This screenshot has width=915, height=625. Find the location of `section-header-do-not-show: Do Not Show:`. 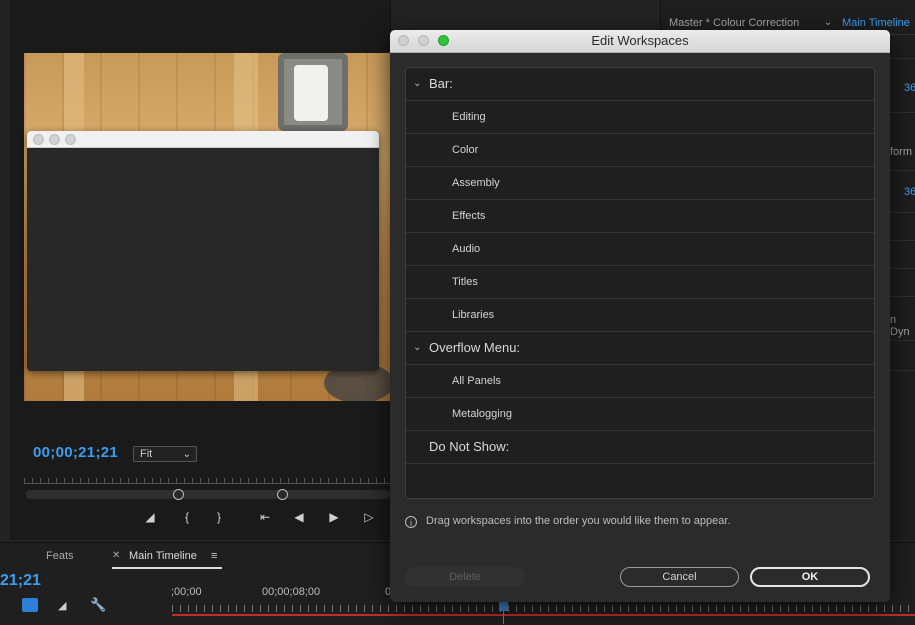

section-header-do-not-show: Do Not Show: is located at coordinates (640, 447).